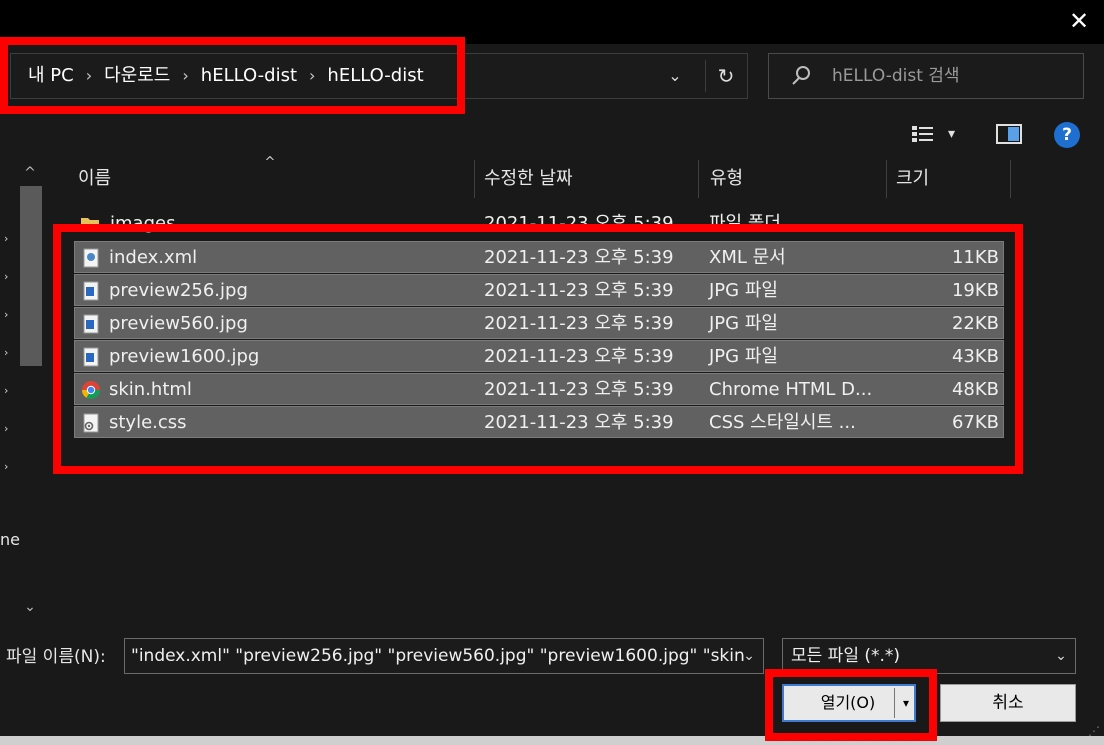 The width and height of the screenshot is (1104, 745). I want to click on highlight-breadcrumb, so click(232, 75).